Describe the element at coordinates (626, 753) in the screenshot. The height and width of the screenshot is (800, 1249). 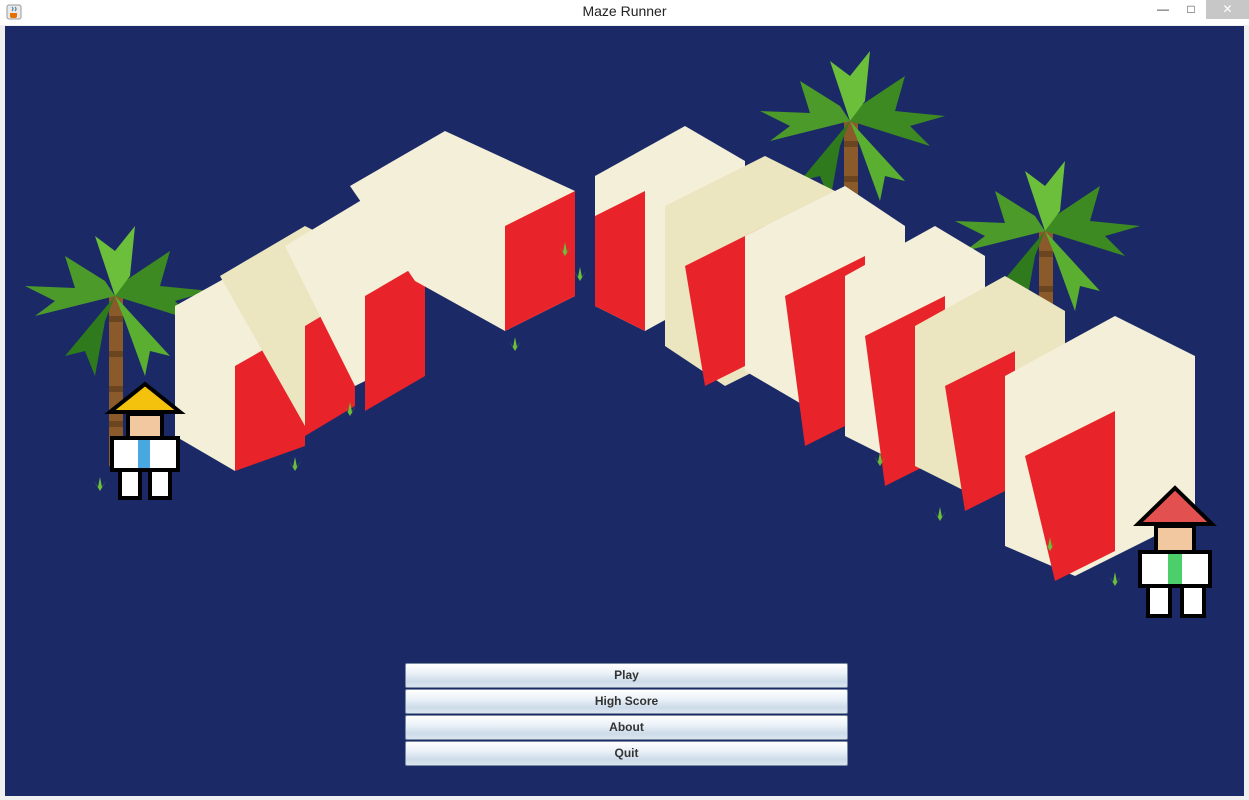
I see `quit-button: Quit` at that location.